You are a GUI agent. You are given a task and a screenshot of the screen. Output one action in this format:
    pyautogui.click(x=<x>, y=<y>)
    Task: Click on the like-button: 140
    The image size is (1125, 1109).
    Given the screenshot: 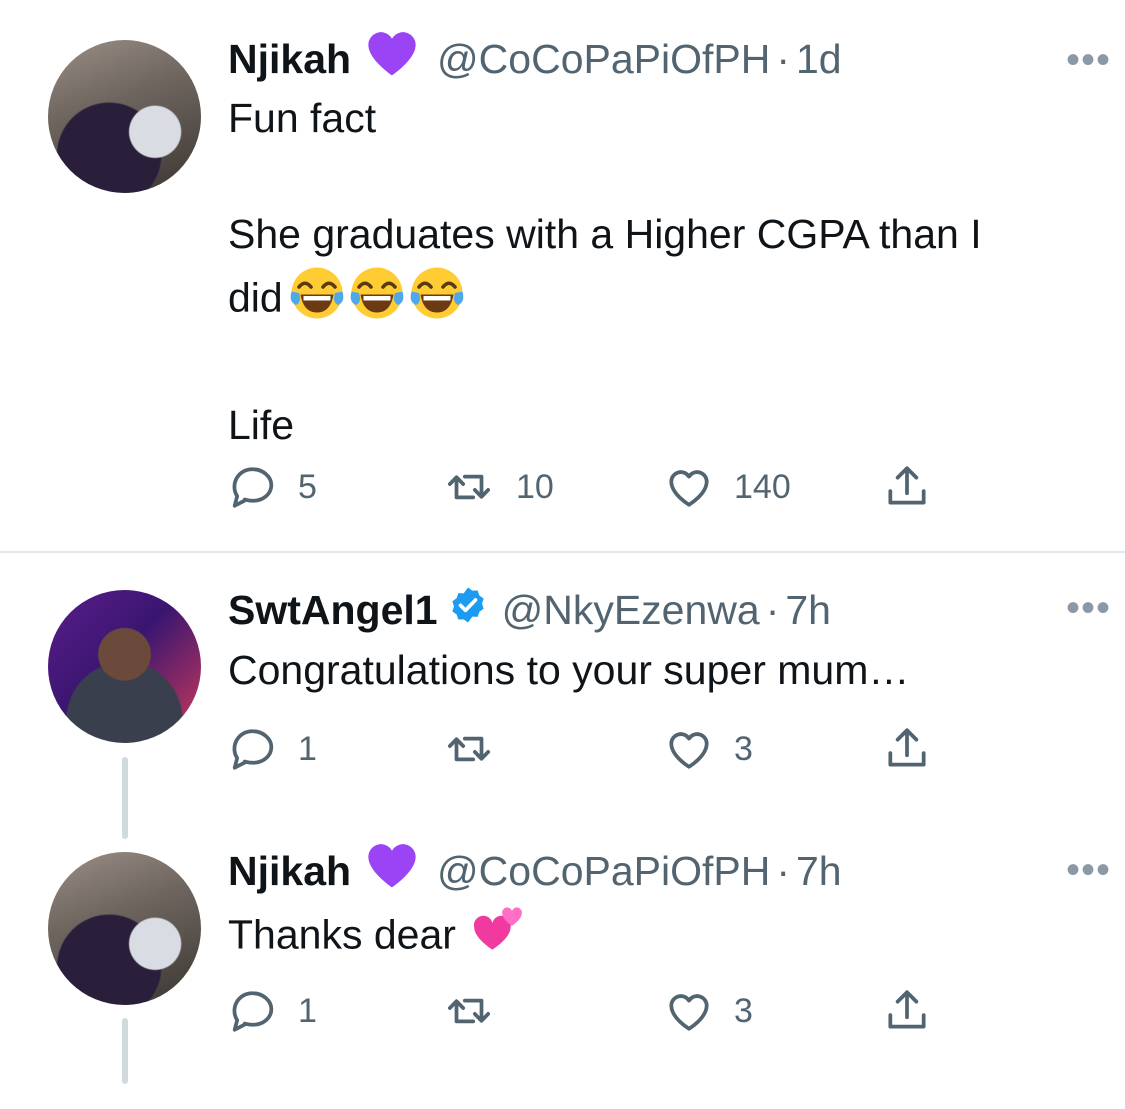 What is the action you would take?
    pyautogui.click(x=727, y=487)
    